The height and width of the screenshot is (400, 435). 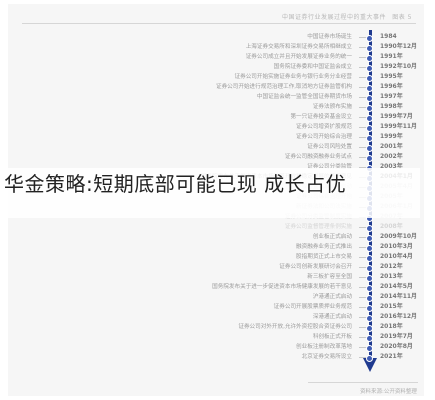 What do you see at coordinates (399, 236) in the screenshot?
I see `timeline-date: 2009年10月` at bounding box center [399, 236].